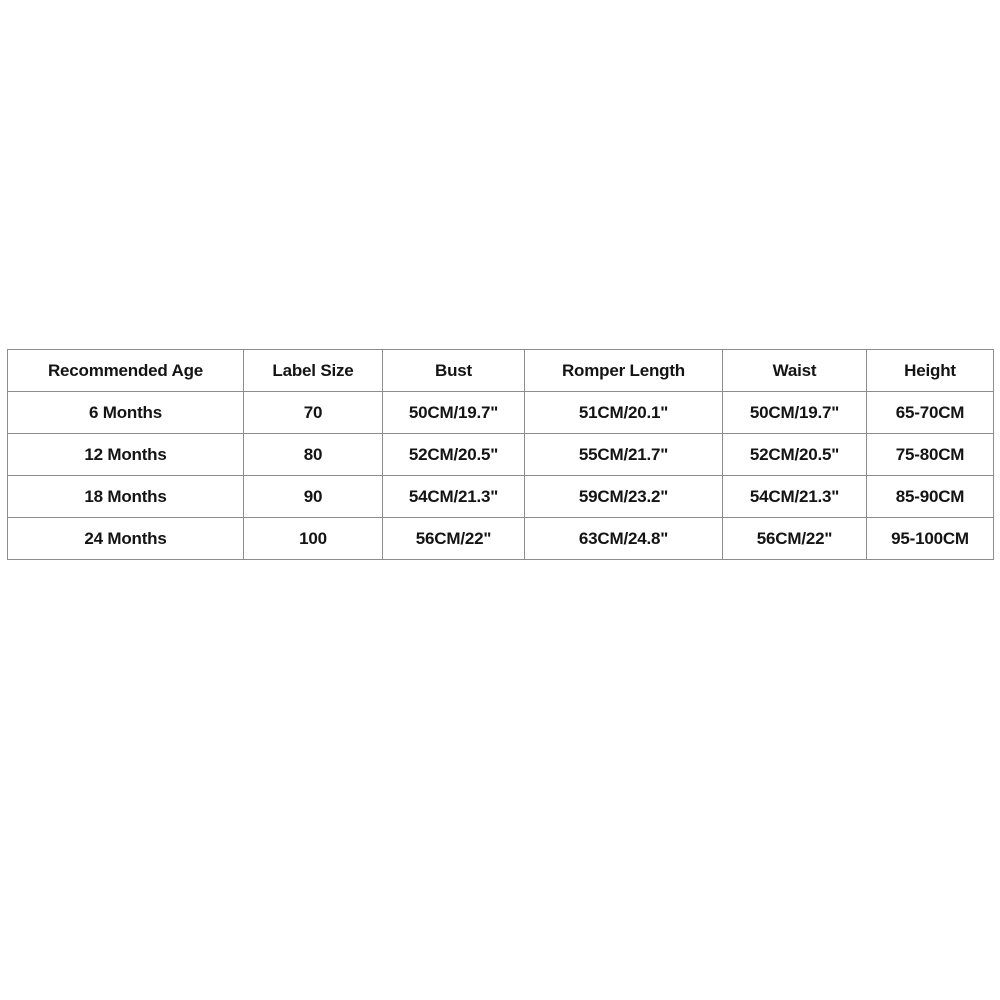 Image resolution: width=1000 pixels, height=1000 pixels. I want to click on cell-recommended-age: 12 Months, so click(125, 454).